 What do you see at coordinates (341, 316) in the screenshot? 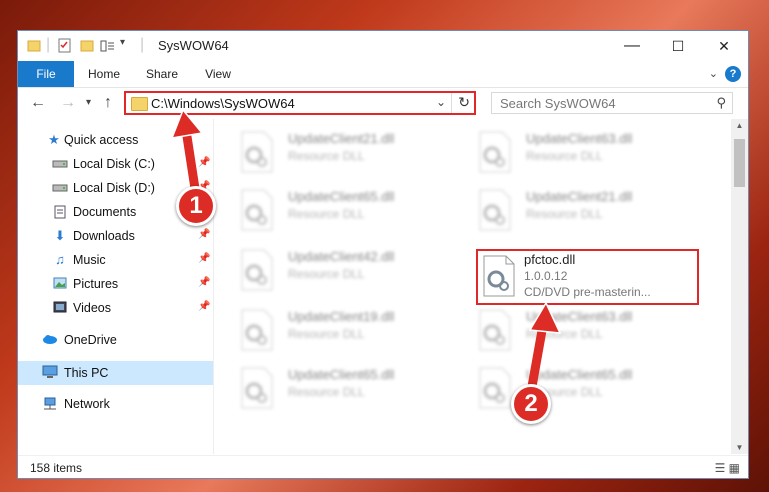
I see `file-name: UpdateClient19.dll` at bounding box center [341, 316].